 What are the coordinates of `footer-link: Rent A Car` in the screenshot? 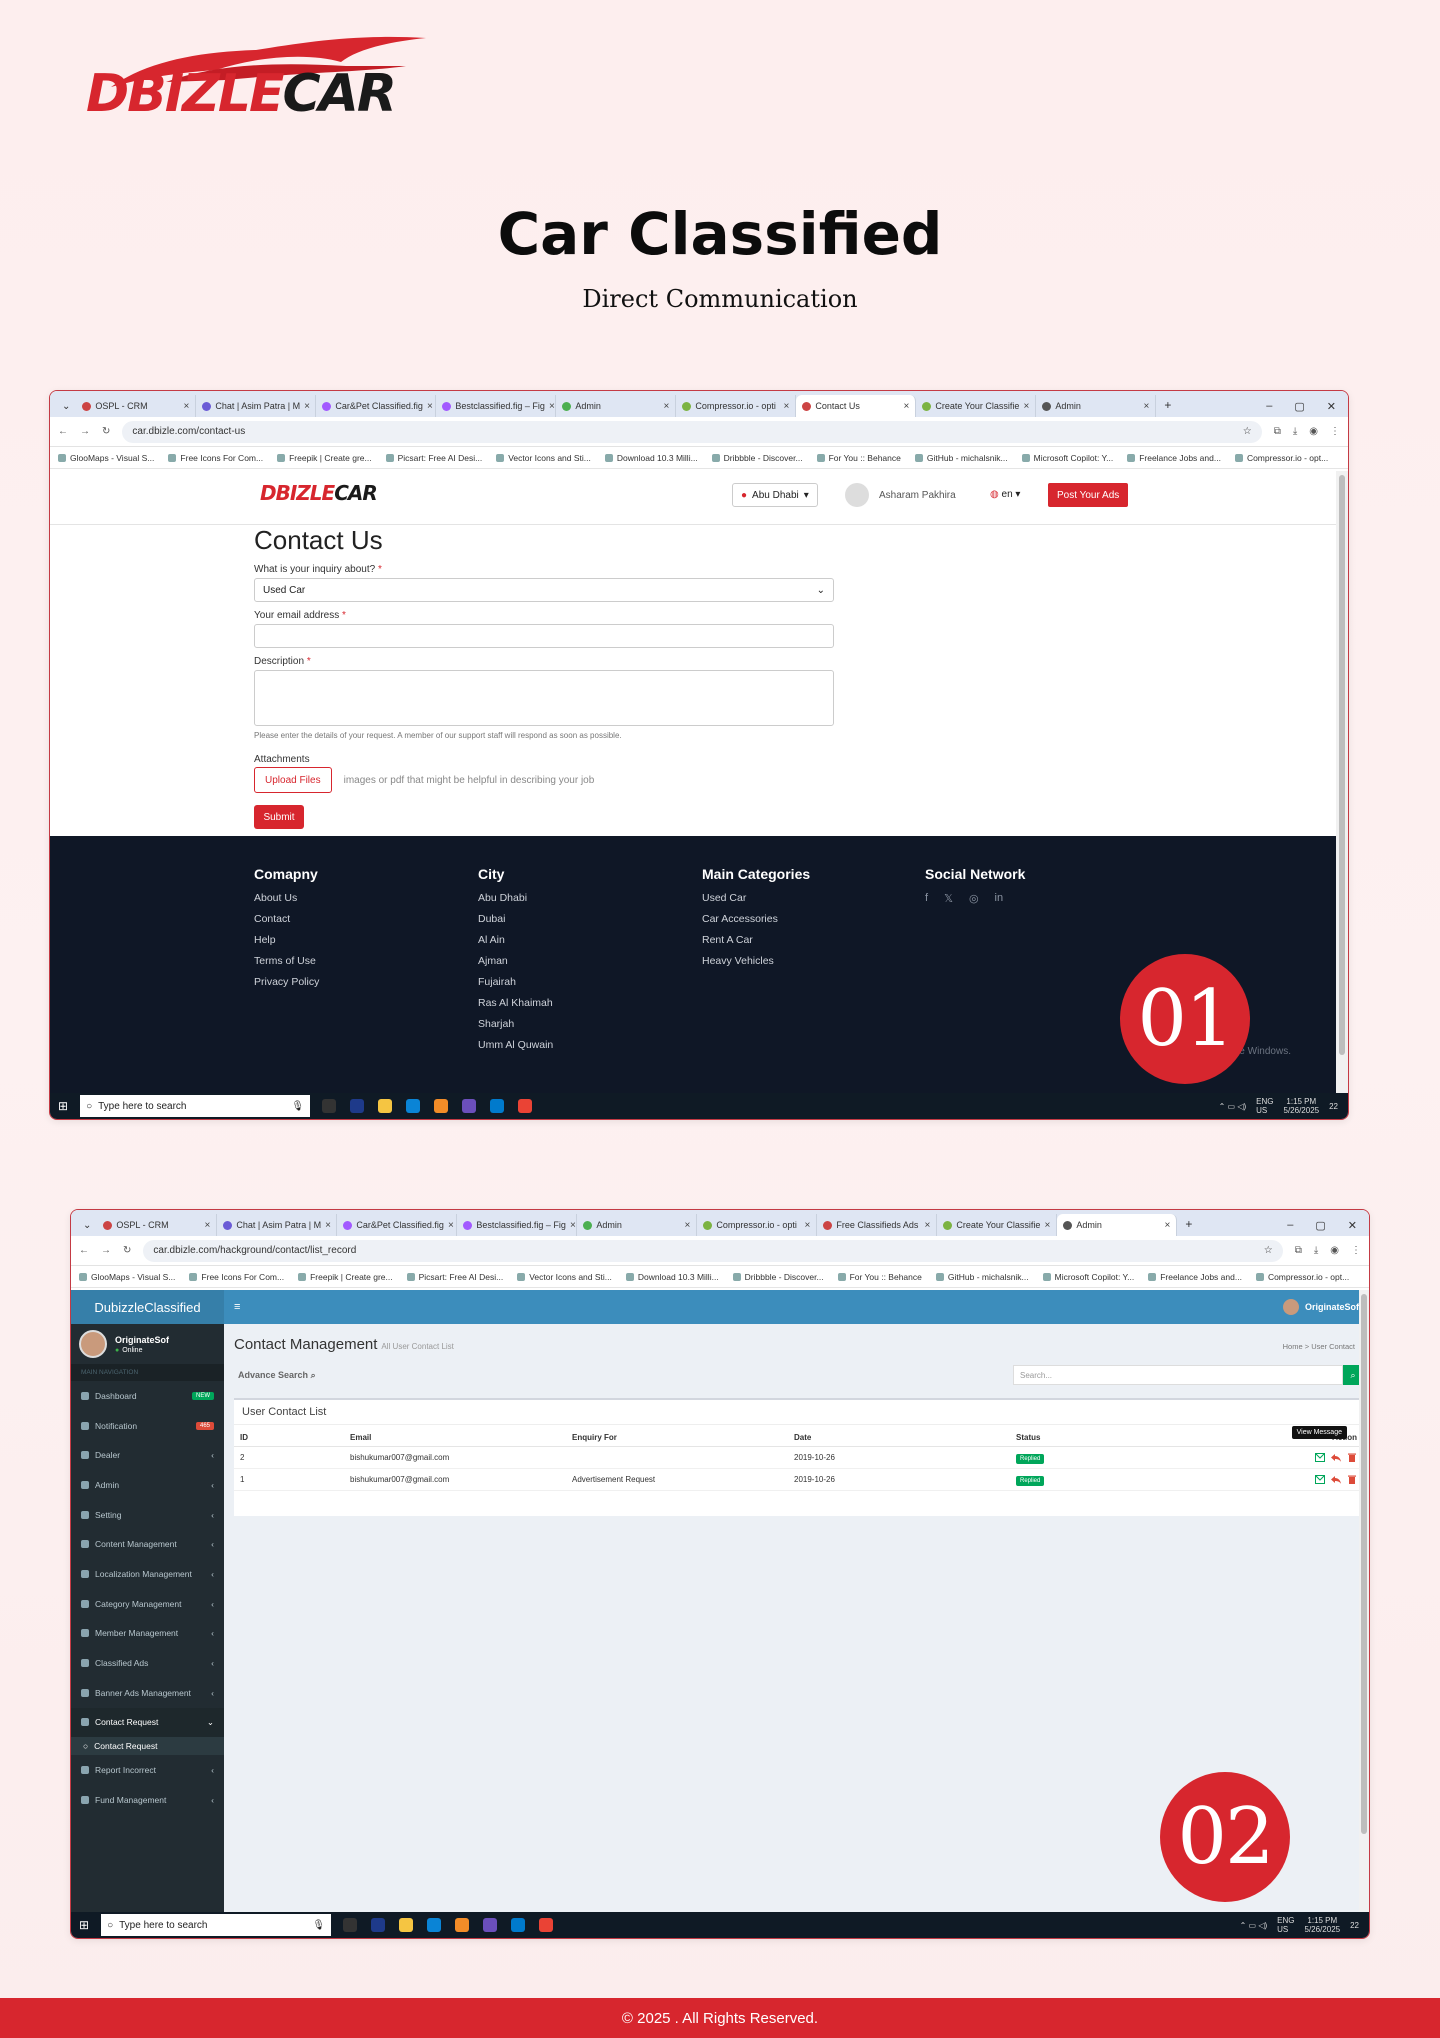 It's located at (756, 940).